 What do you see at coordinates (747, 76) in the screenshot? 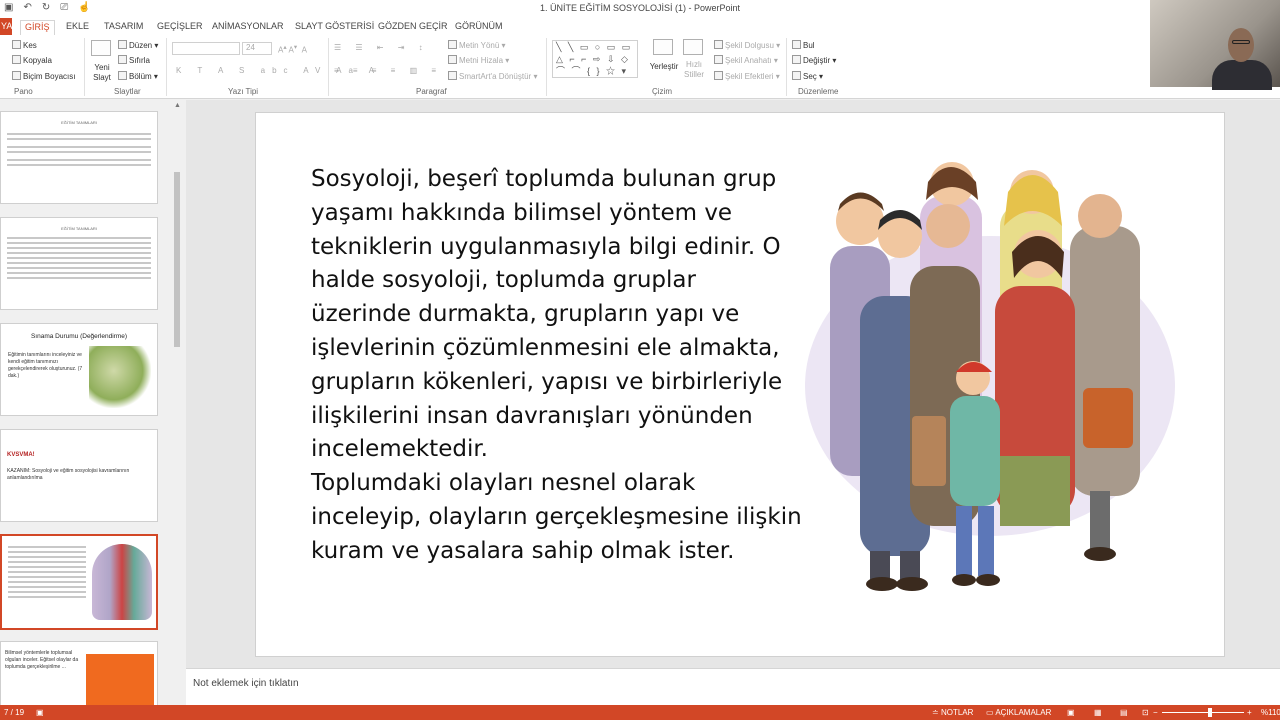
I see `shape-effects-button: Şekil Efektleri ▾` at bounding box center [747, 76].